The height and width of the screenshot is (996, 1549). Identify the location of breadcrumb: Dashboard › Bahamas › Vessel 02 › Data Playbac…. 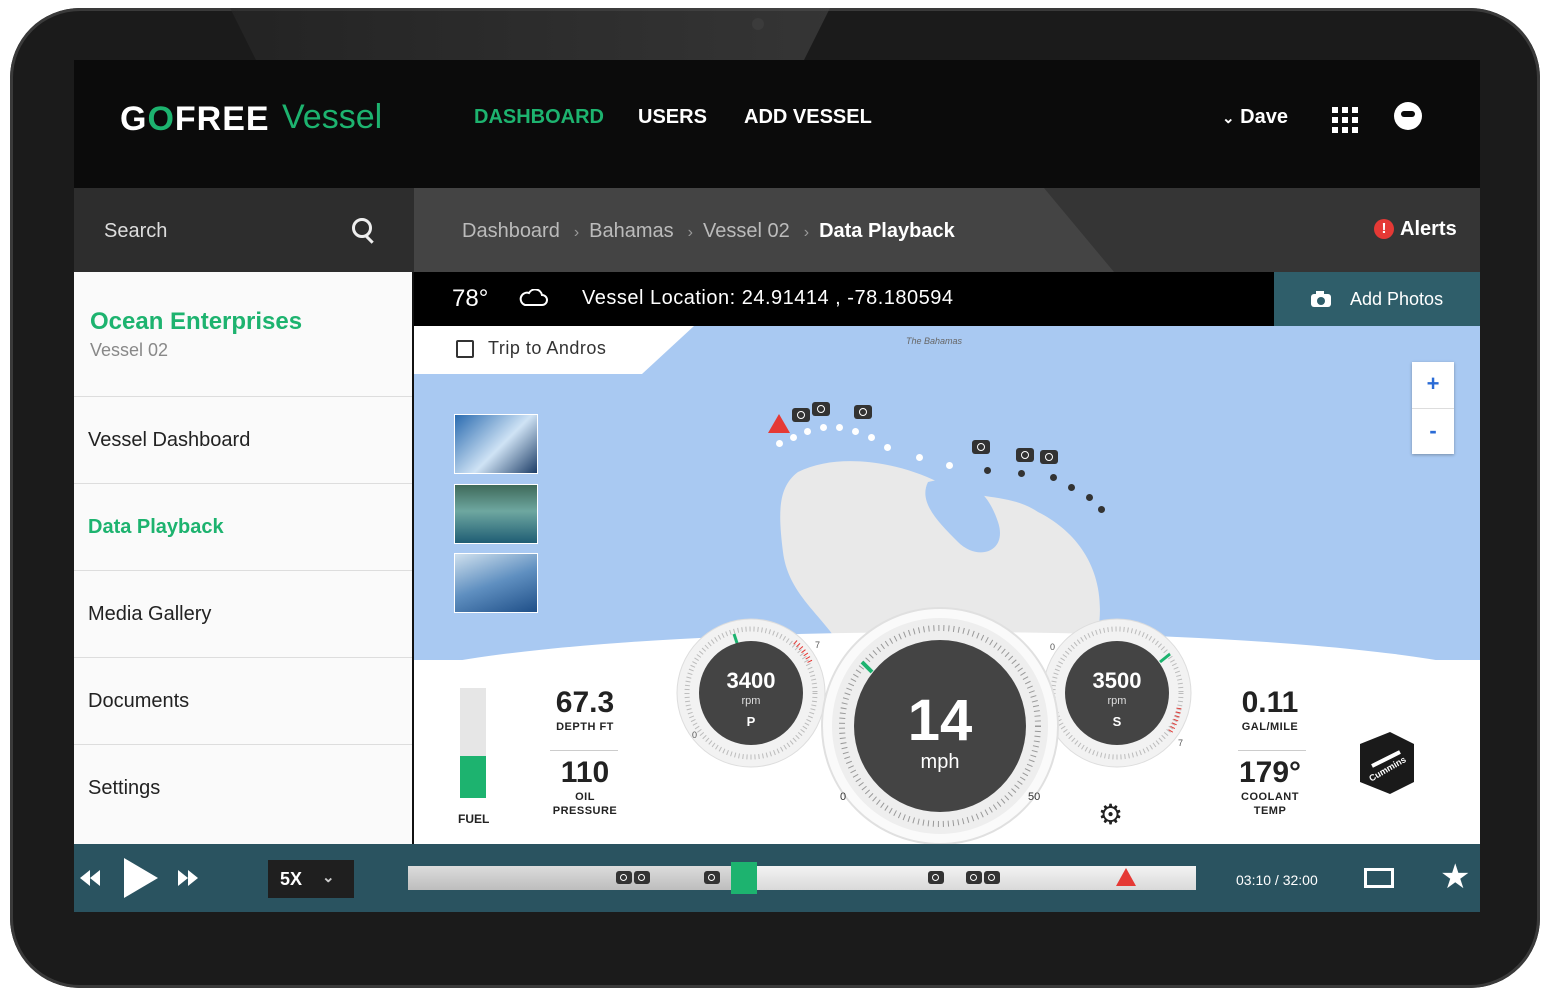
(708, 231).